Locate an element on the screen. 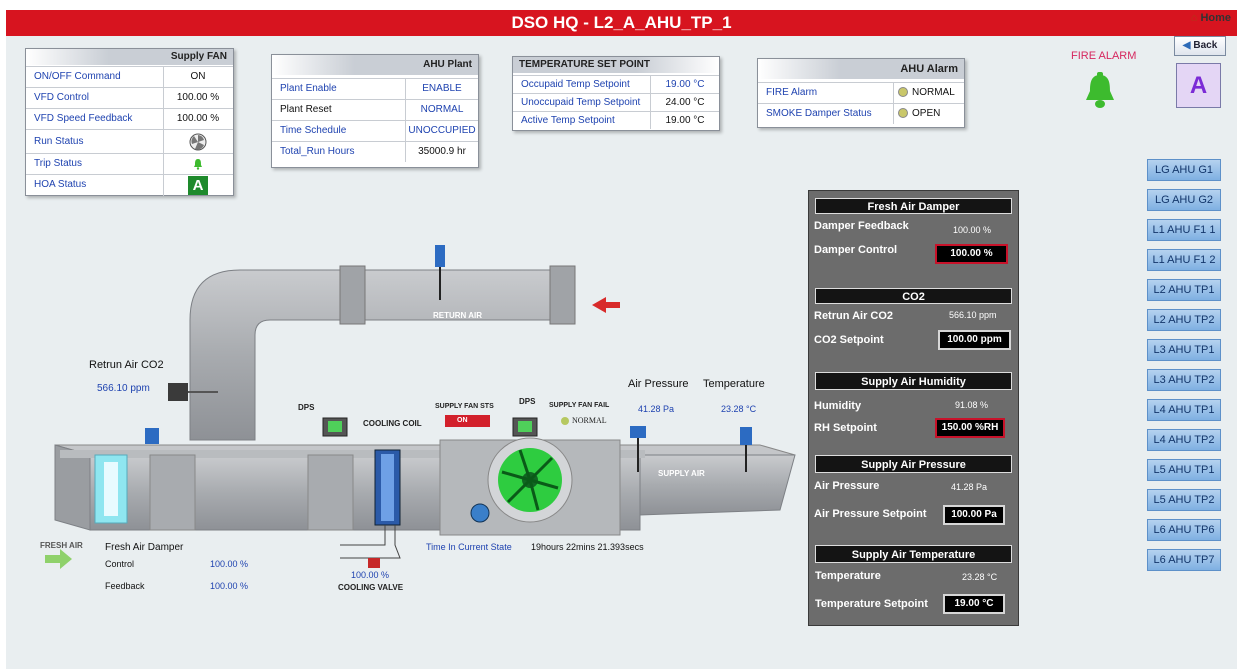 This screenshot has width=1245, height=669. temp-setpoint-input: 19.00 °C is located at coordinates (974, 604).